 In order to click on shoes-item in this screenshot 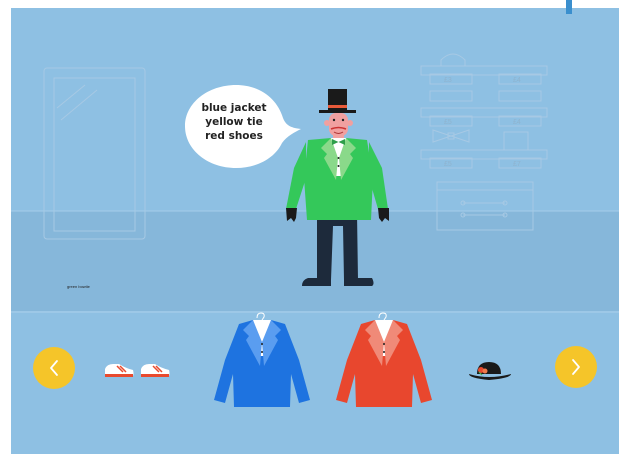, I will do `click(137, 369)`.